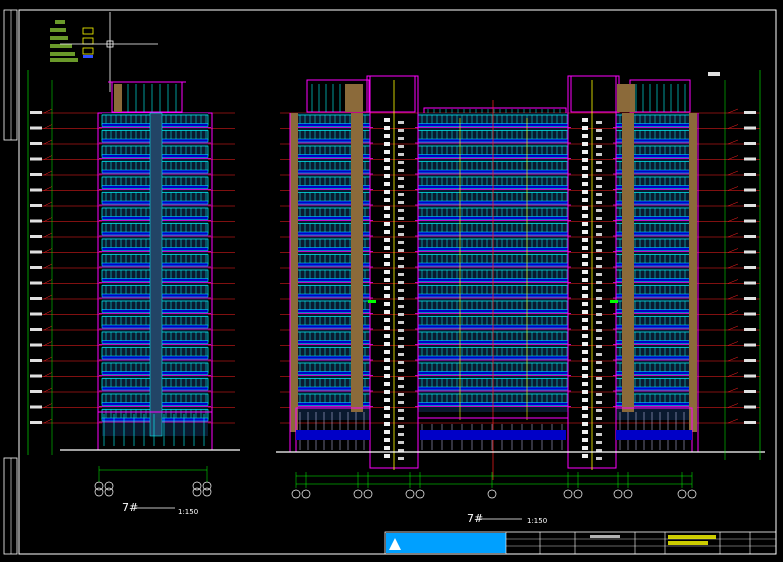 The width and height of the screenshot is (783, 562). Describe the element at coordinates (475, 518) in the screenshot. I see `front-elevation-number: 7#` at that location.